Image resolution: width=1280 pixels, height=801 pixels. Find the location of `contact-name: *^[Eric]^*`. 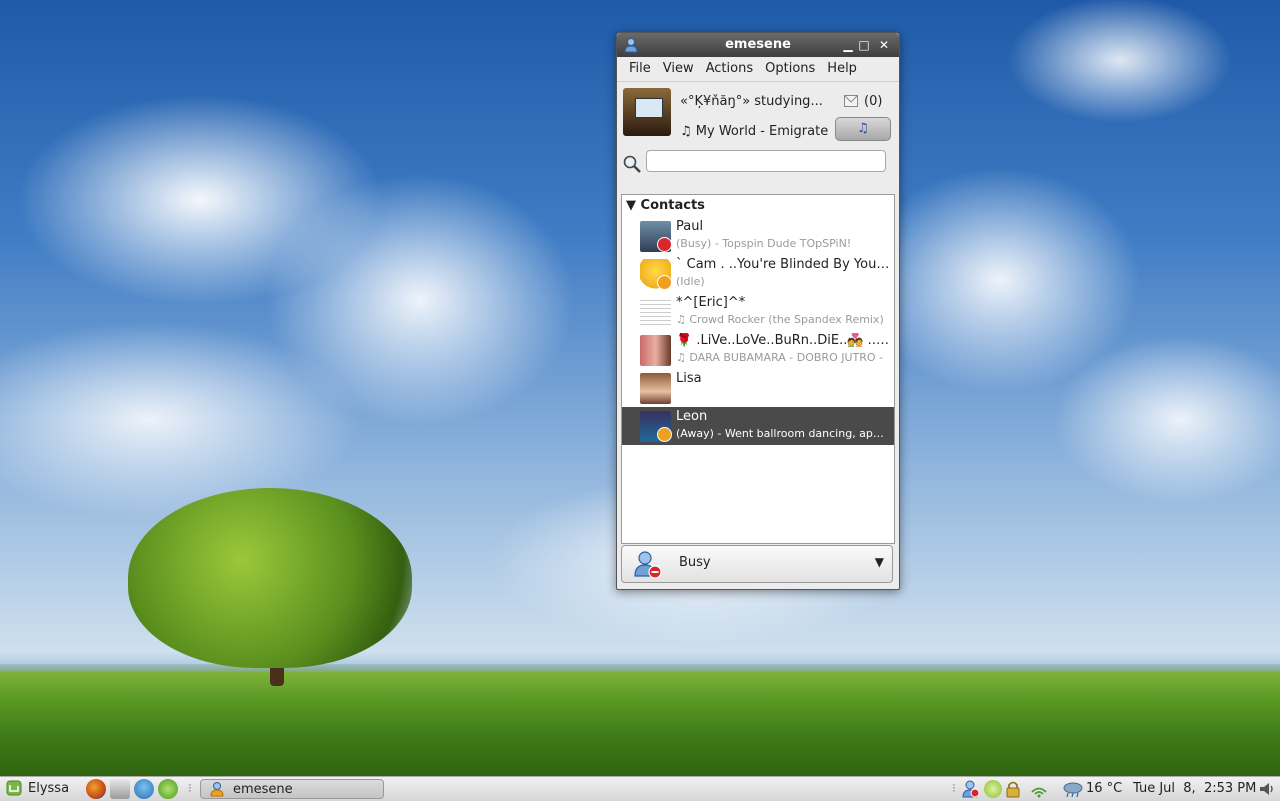

contact-name: *^[Eric]^* is located at coordinates (711, 302).